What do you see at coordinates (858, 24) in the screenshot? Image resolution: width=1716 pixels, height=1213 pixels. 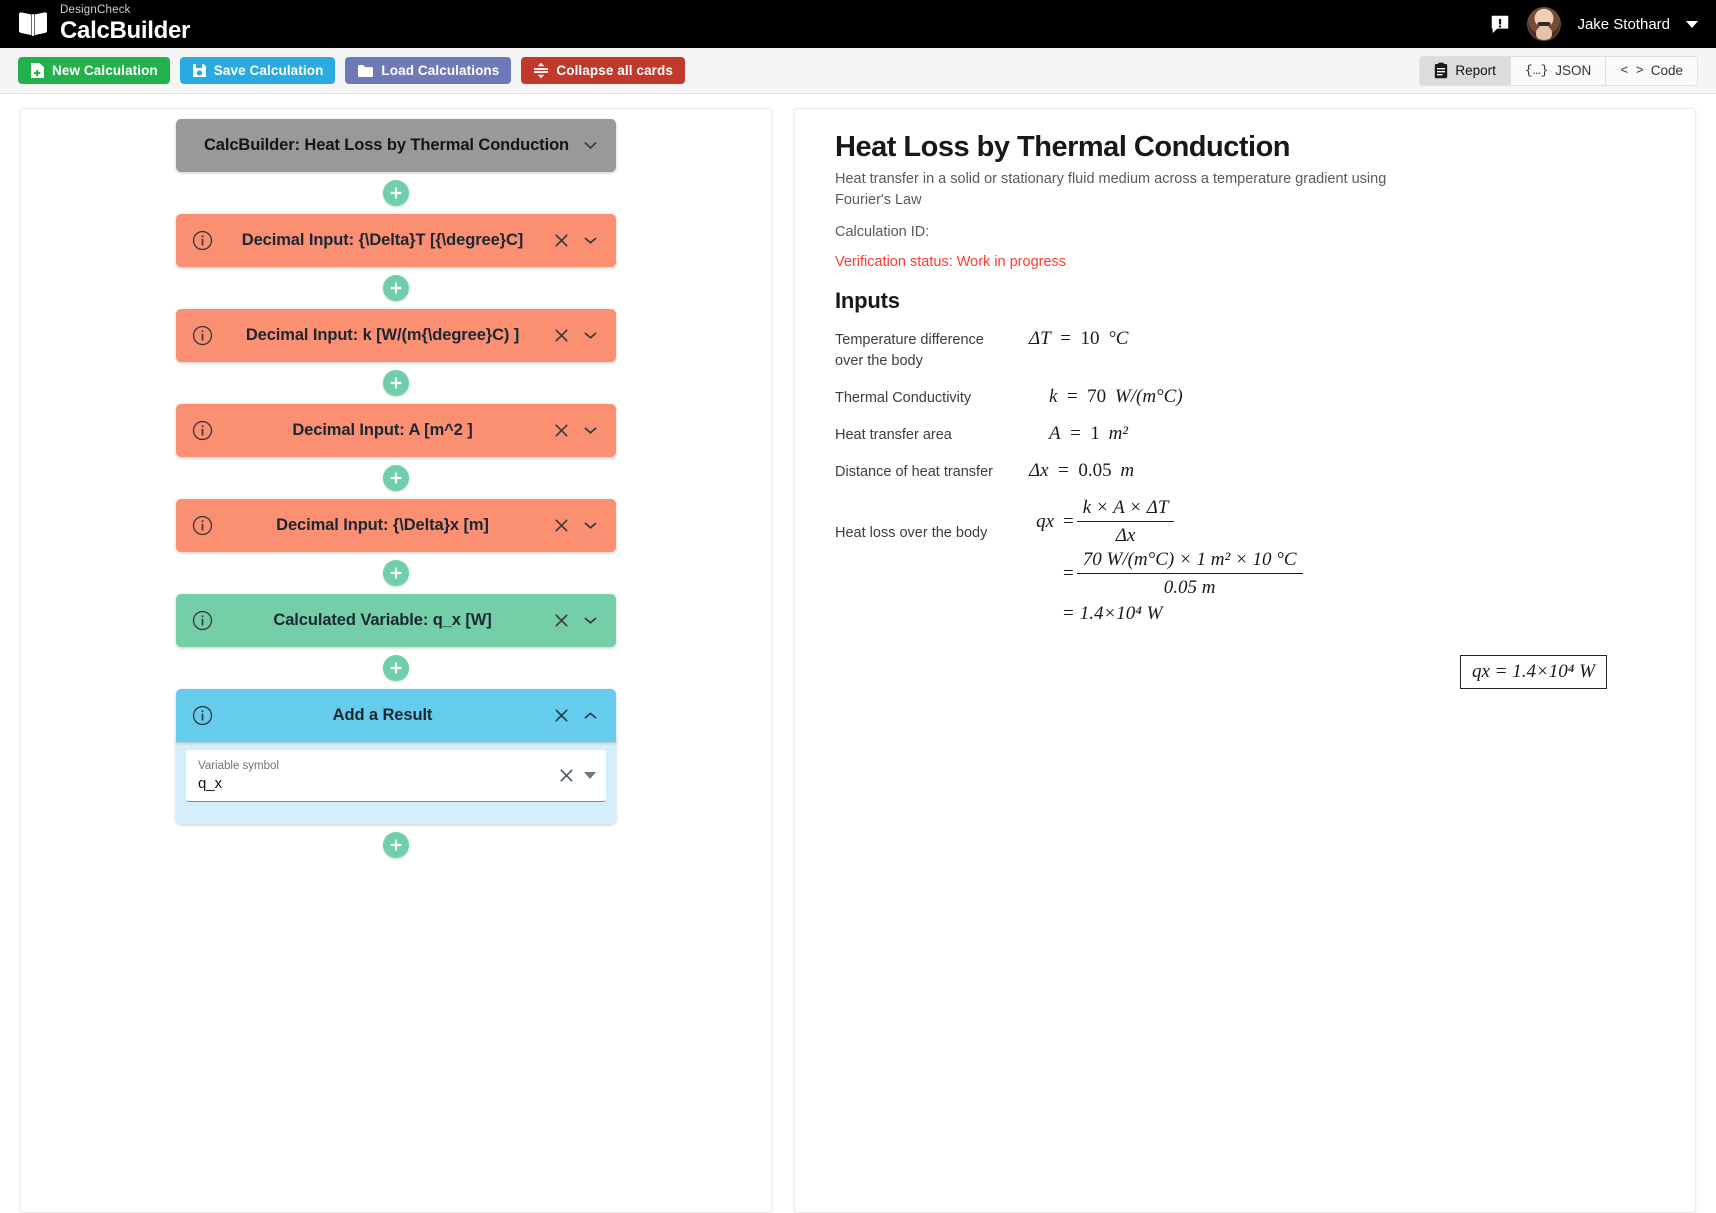 I see `top-bar: DesignCheck CalcBuilder Jake Stothard` at bounding box center [858, 24].